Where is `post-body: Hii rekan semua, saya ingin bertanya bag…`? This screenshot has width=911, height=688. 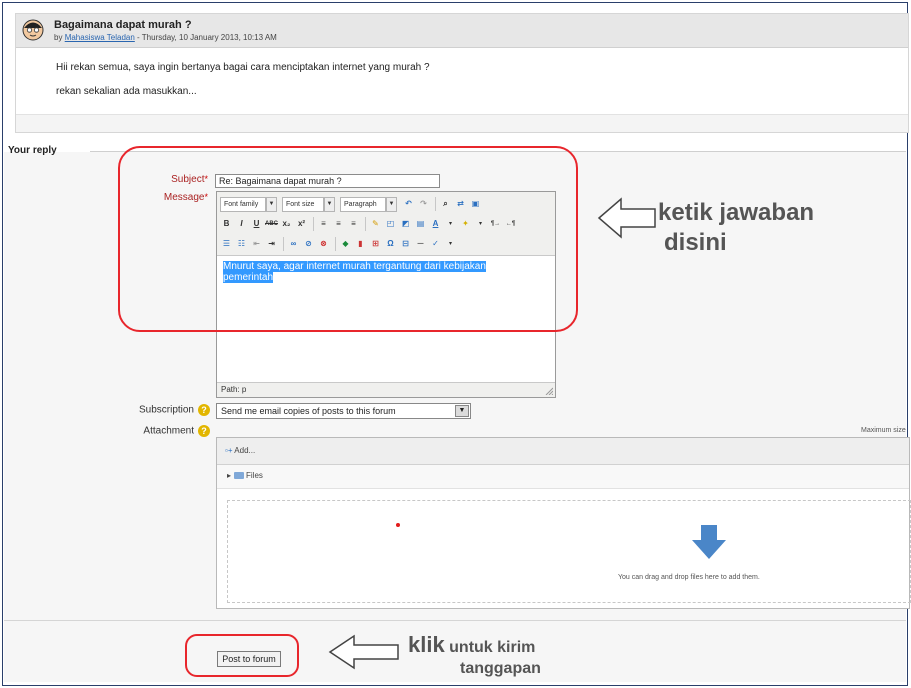 post-body: Hii rekan semua, saya ingin bertanya bag… is located at coordinates (462, 72).